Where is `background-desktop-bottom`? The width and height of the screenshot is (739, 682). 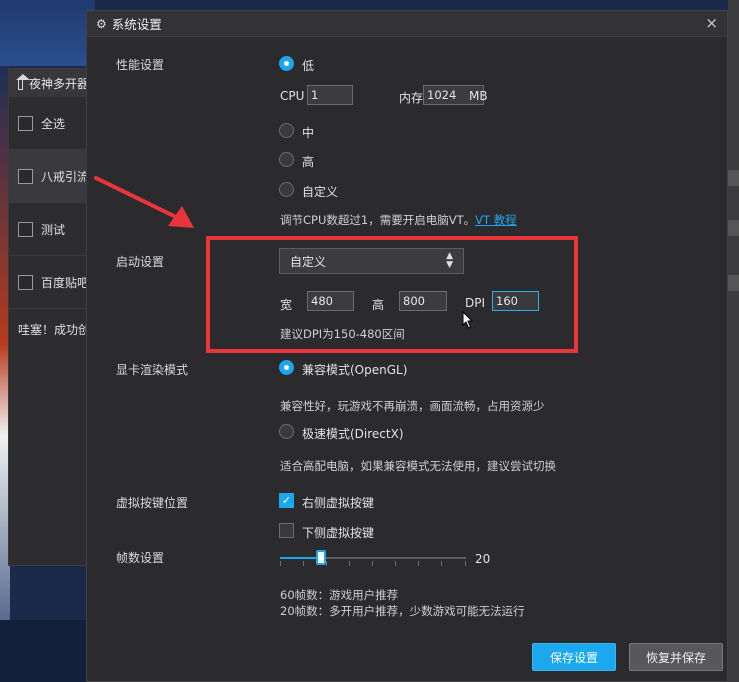 background-desktop-bottom is located at coordinates (45, 651).